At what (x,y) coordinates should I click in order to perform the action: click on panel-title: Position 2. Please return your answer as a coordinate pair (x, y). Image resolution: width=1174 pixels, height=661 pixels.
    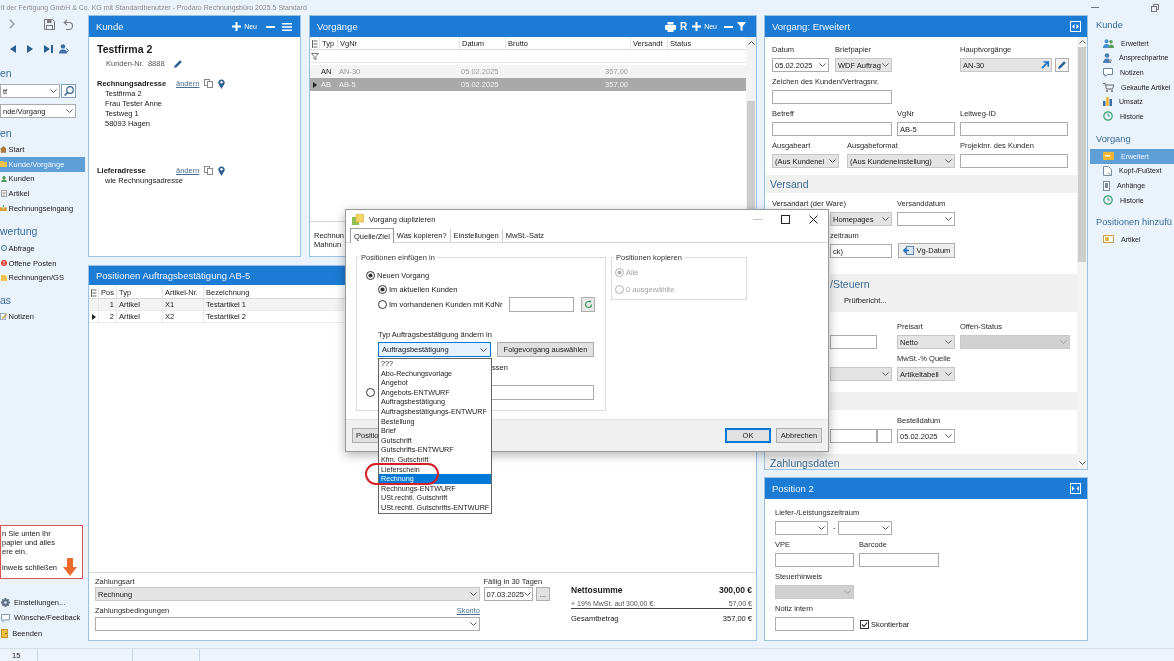
    Looking at the image, I should click on (793, 488).